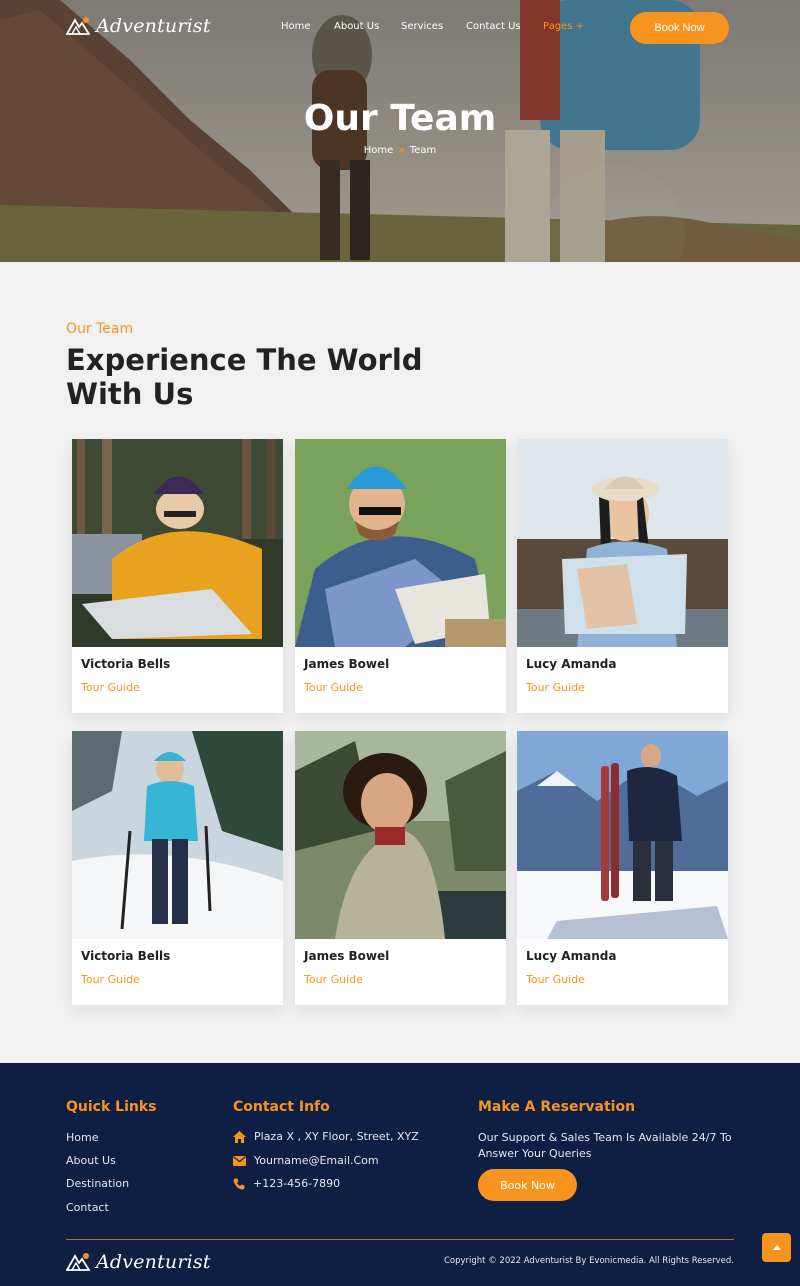  I want to click on envelope-icon, so click(239, 1160).